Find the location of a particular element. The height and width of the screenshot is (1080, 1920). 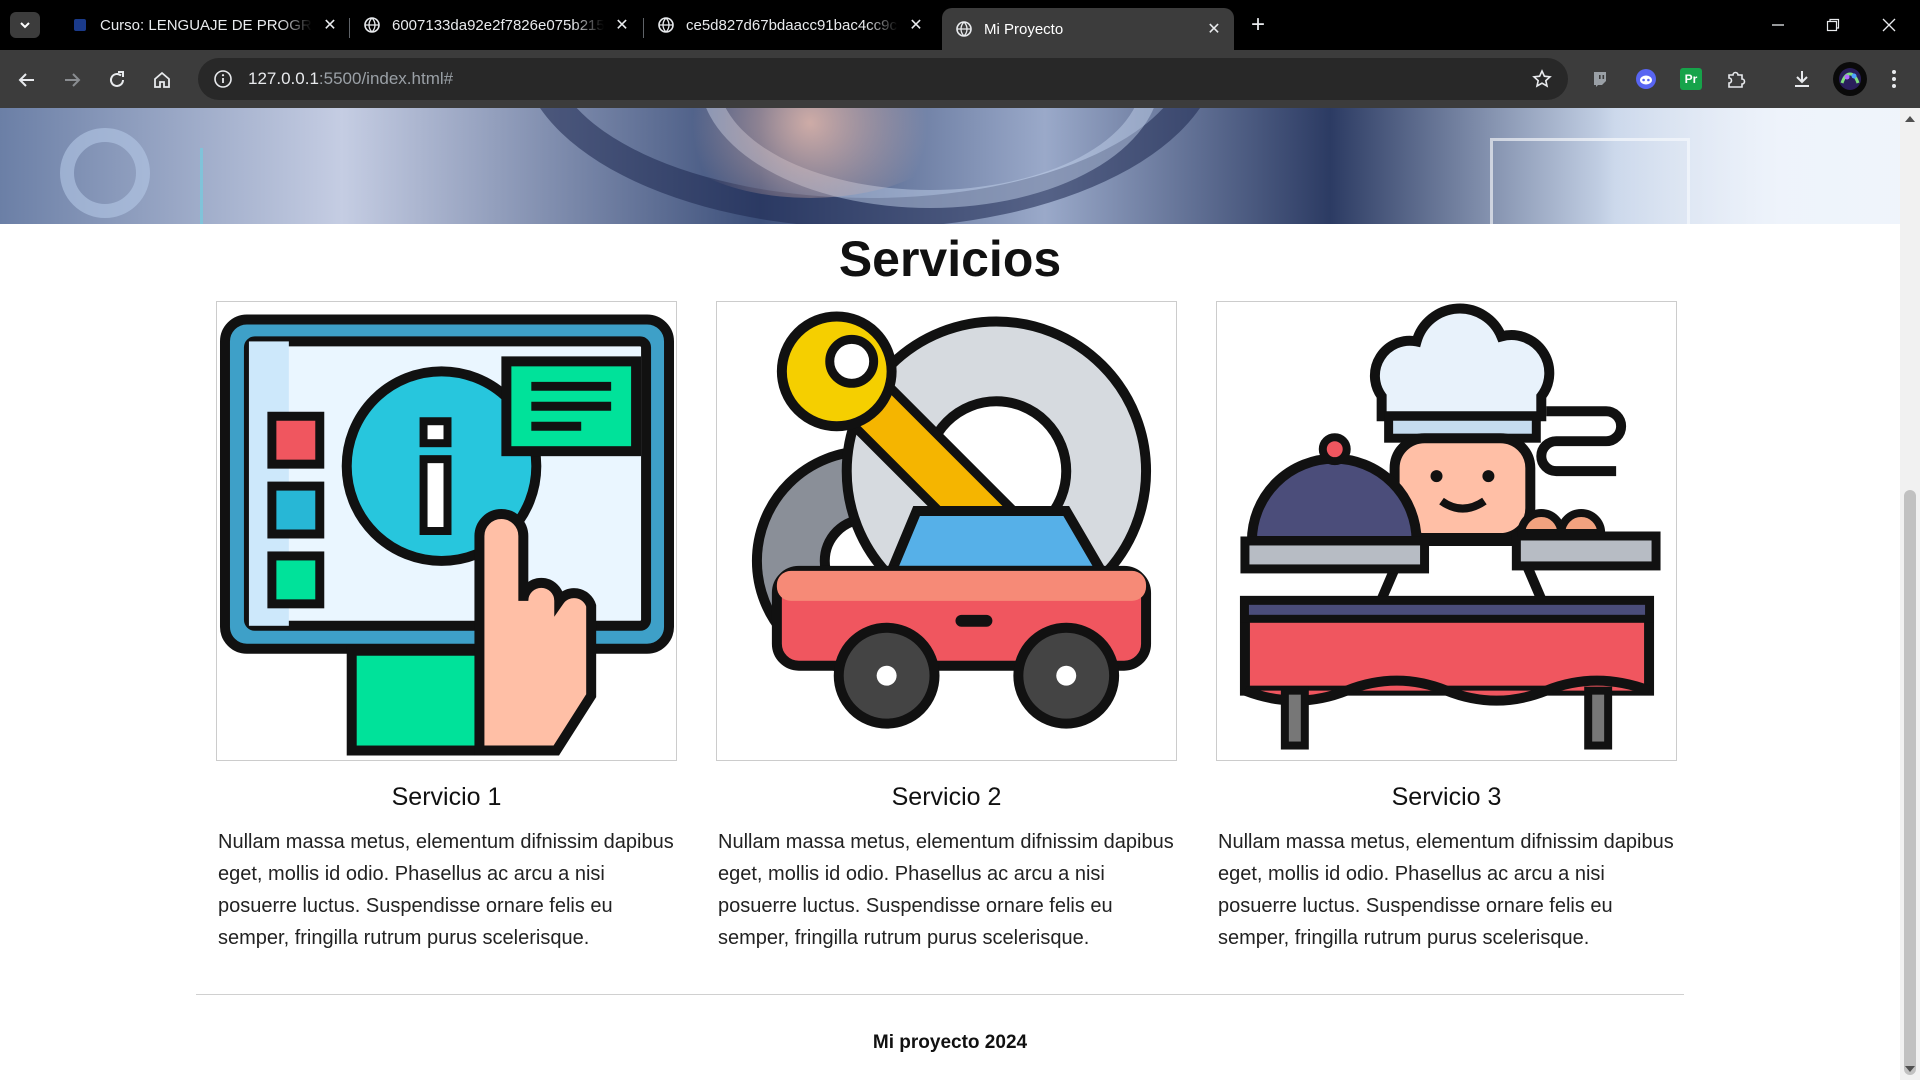

discord-extension-icon is located at coordinates (1646, 79).